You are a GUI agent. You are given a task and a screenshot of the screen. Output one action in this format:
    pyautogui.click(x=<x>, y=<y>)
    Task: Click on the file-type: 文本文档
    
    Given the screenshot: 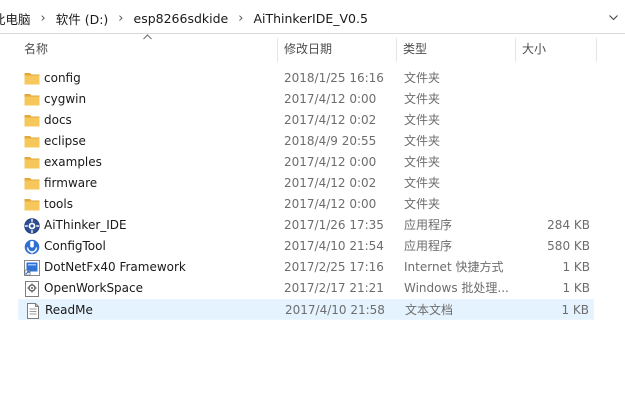 What is the action you would take?
    pyautogui.click(x=429, y=310)
    